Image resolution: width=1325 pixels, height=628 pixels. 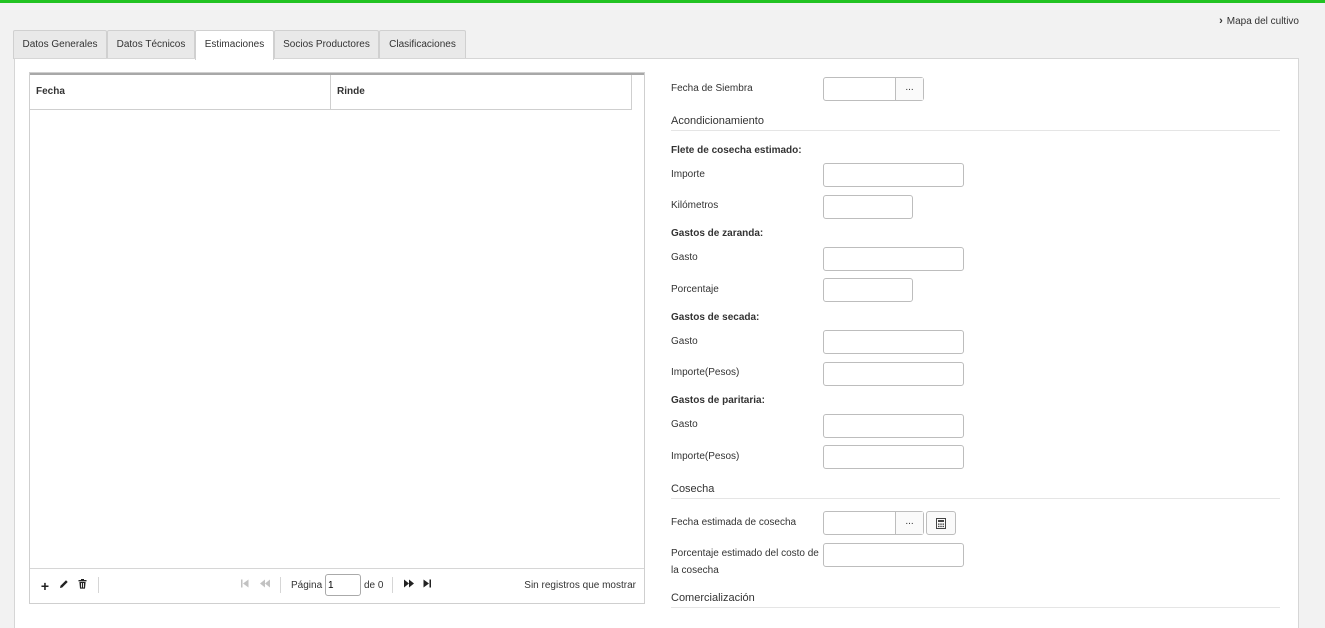 I want to click on grid-pager: + Página de 0 Sin registros que mostrar, so click(x=337, y=585).